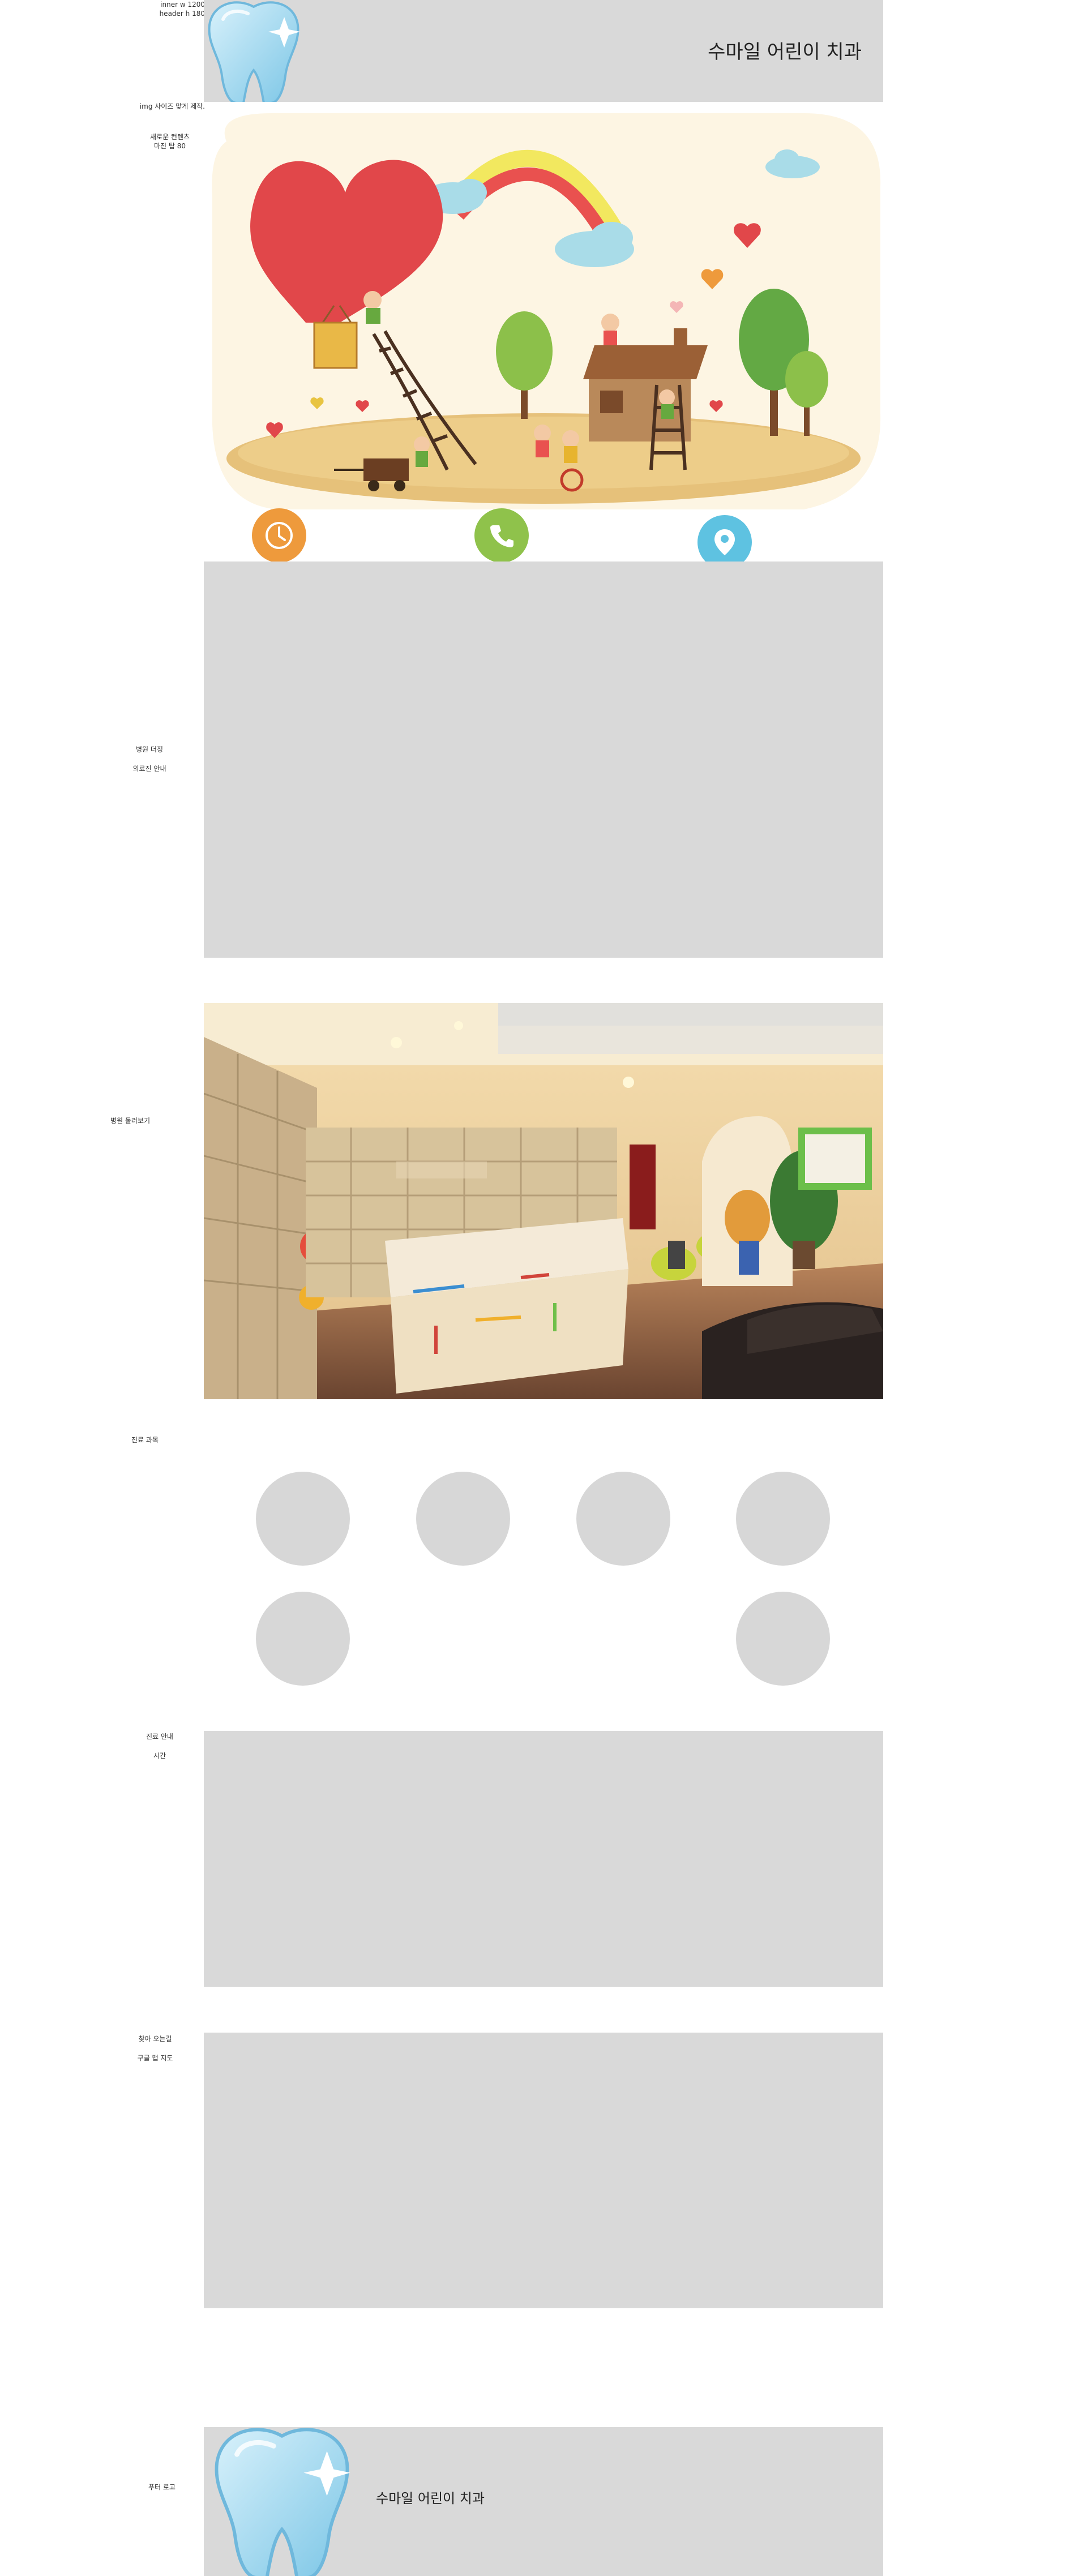 The image size is (1087, 2576). I want to click on tooth-logo-icon, so click(253, 51).